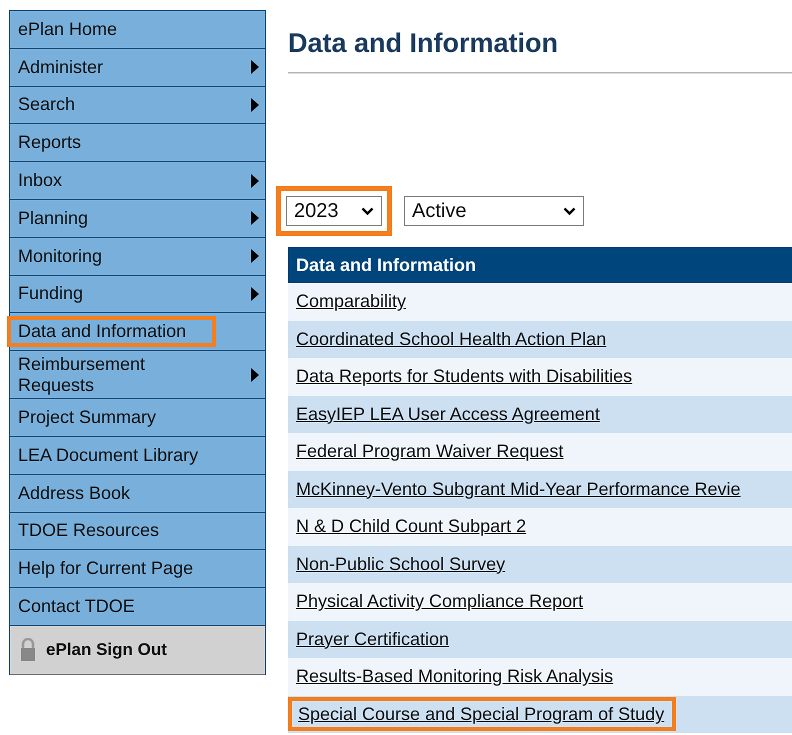  I want to click on menu-label: Project Summary, so click(87, 417).